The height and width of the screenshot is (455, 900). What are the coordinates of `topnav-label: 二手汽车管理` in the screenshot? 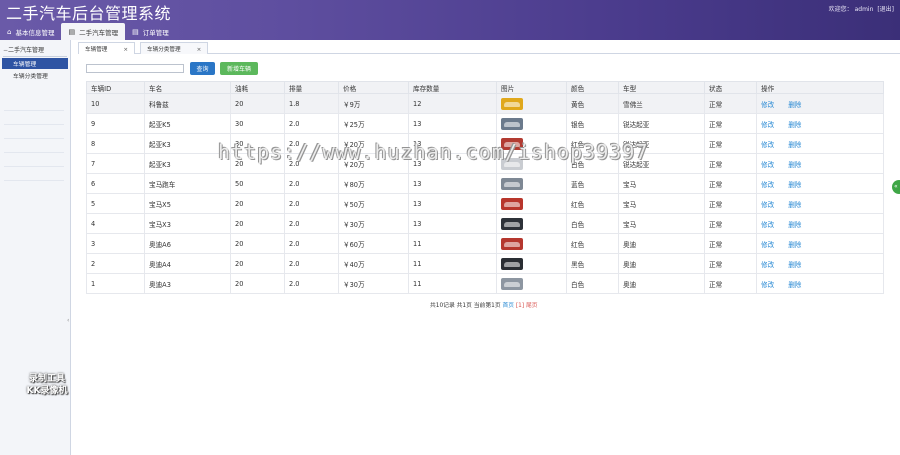 It's located at (99, 32).